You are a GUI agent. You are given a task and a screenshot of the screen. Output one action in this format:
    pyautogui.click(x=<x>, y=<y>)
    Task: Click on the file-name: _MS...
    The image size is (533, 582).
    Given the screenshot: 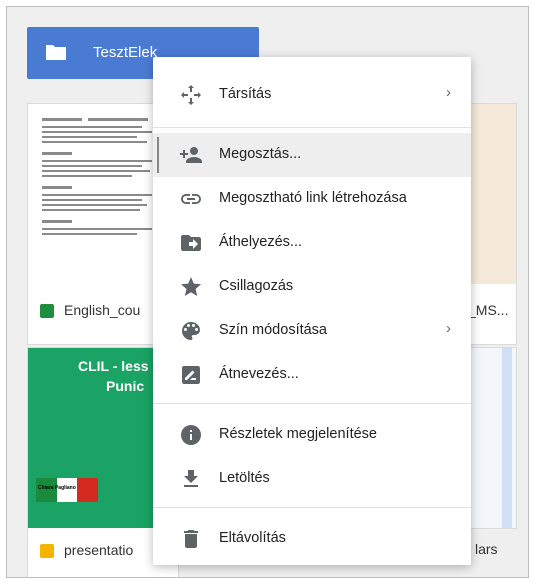 What is the action you would take?
    pyautogui.click(x=488, y=310)
    